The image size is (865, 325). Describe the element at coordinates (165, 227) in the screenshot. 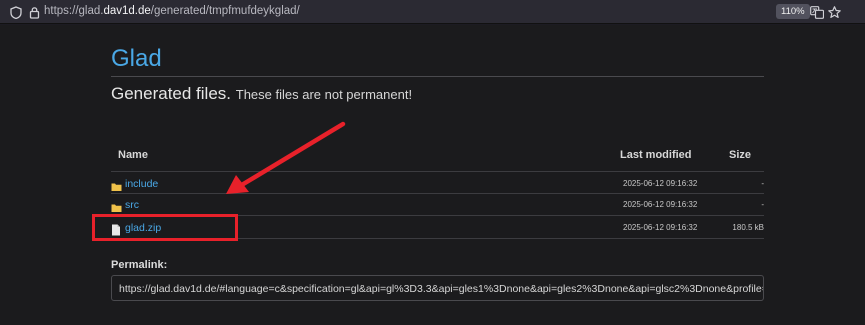

I see `annotation-highlight-box` at that location.